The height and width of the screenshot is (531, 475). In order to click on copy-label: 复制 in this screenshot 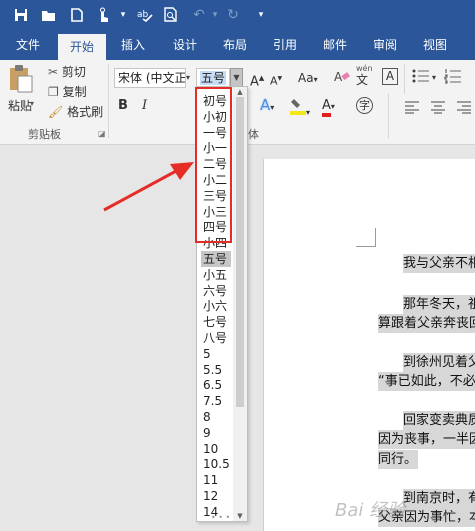, I will do `click(74, 92)`.